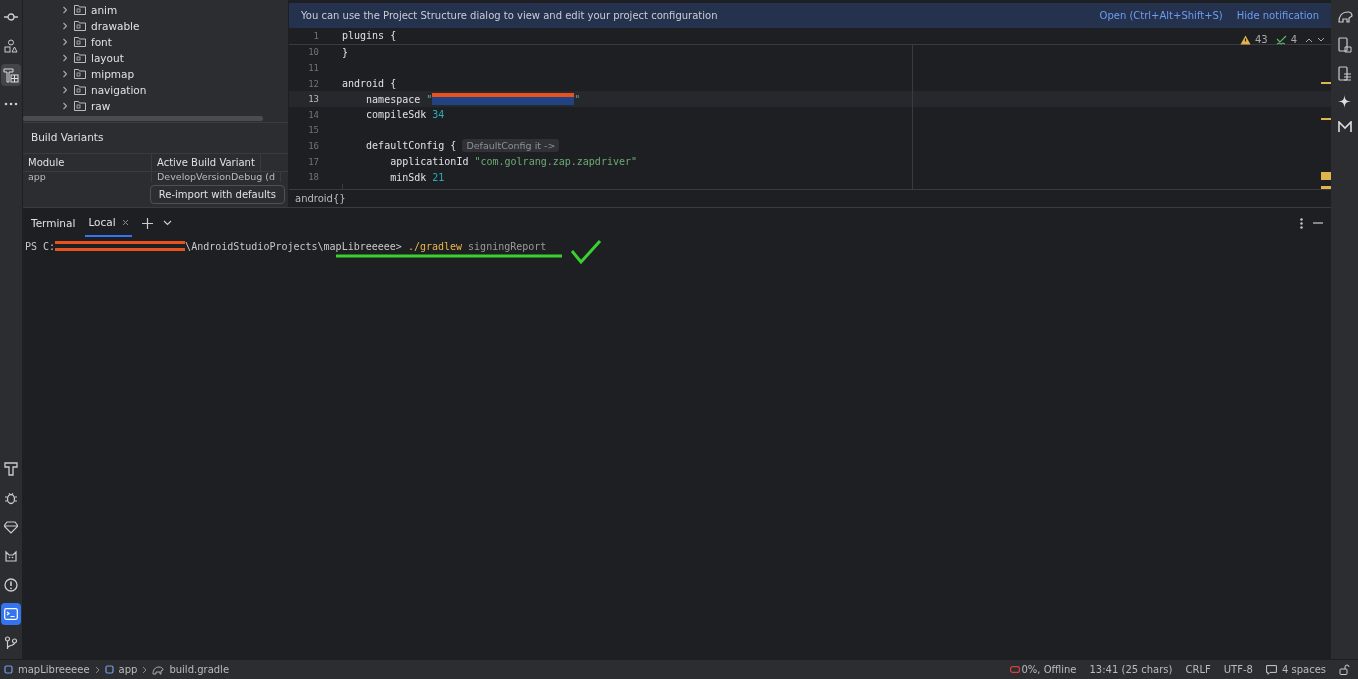  Describe the element at coordinates (1344, 74) in the screenshot. I see `device-manager-icon` at that location.